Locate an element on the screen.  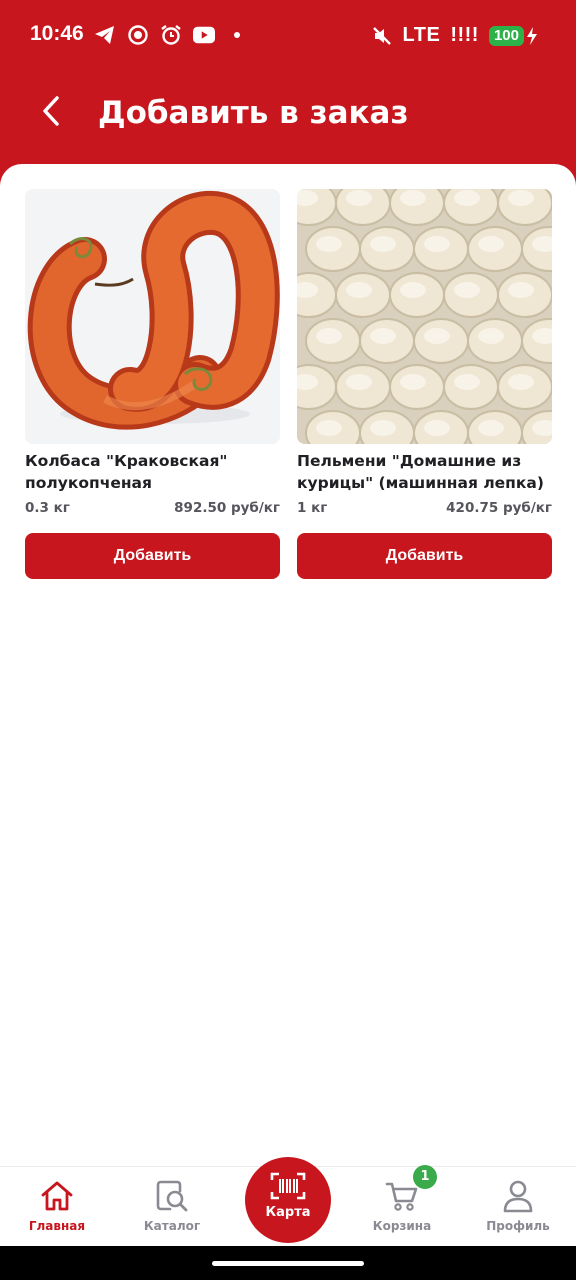
record-icon is located at coordinates (138, 35).